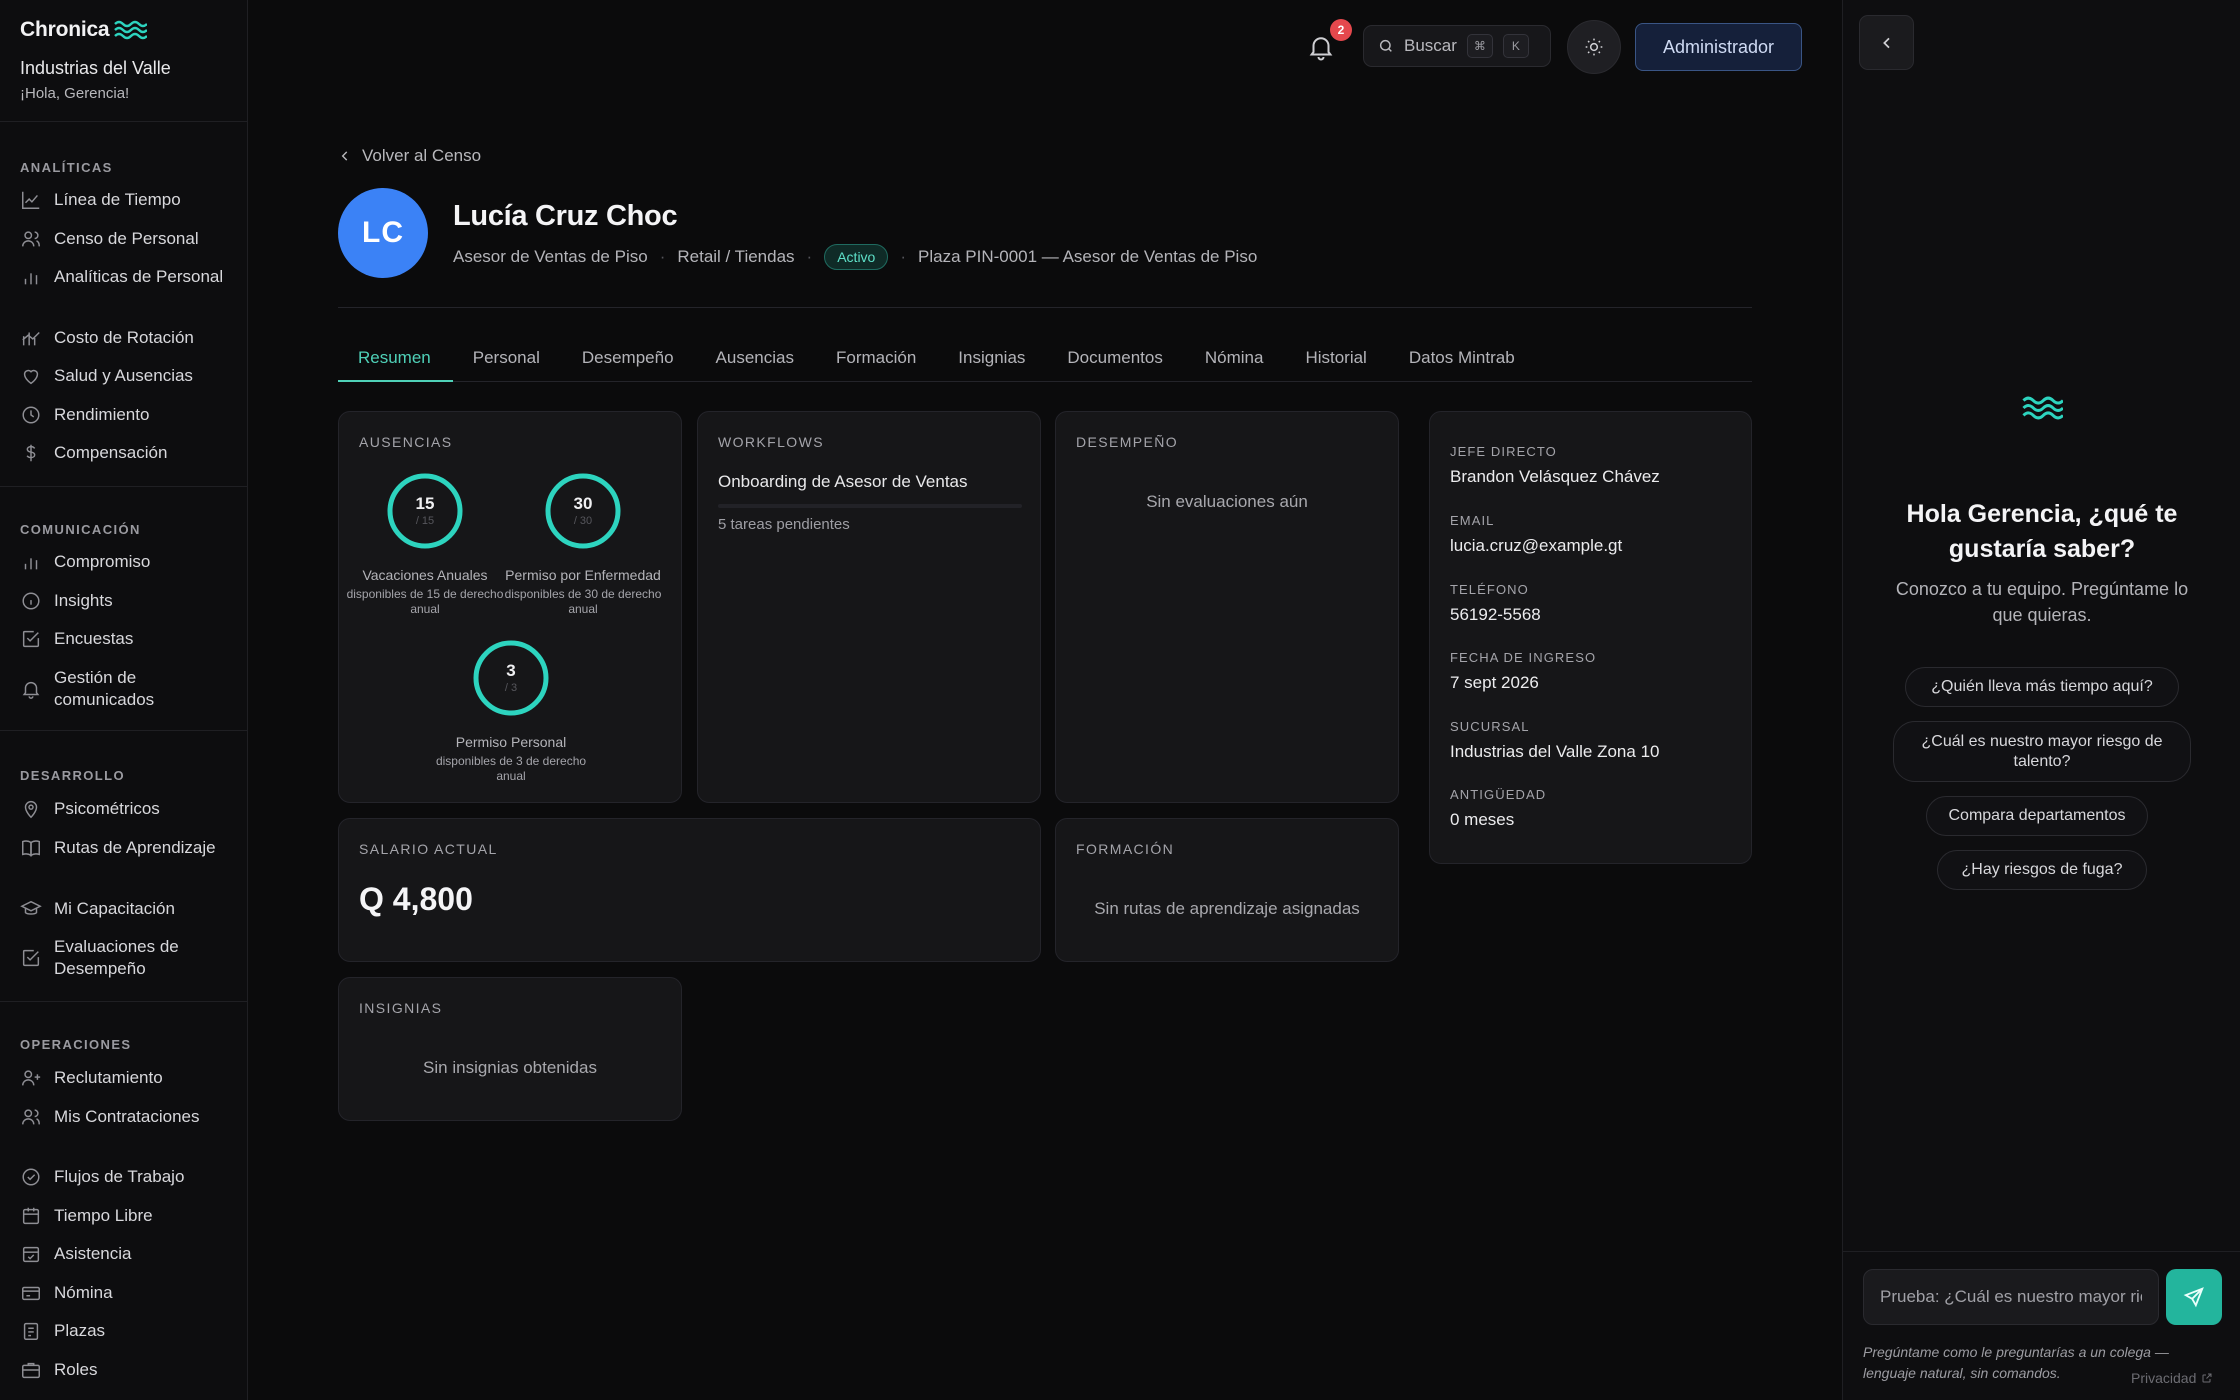 This screenshot has height=1400, width=2240. Describe the element at coordinates (877, 361) in the screenshot. I see `tab-formacion: Formación` at that location.